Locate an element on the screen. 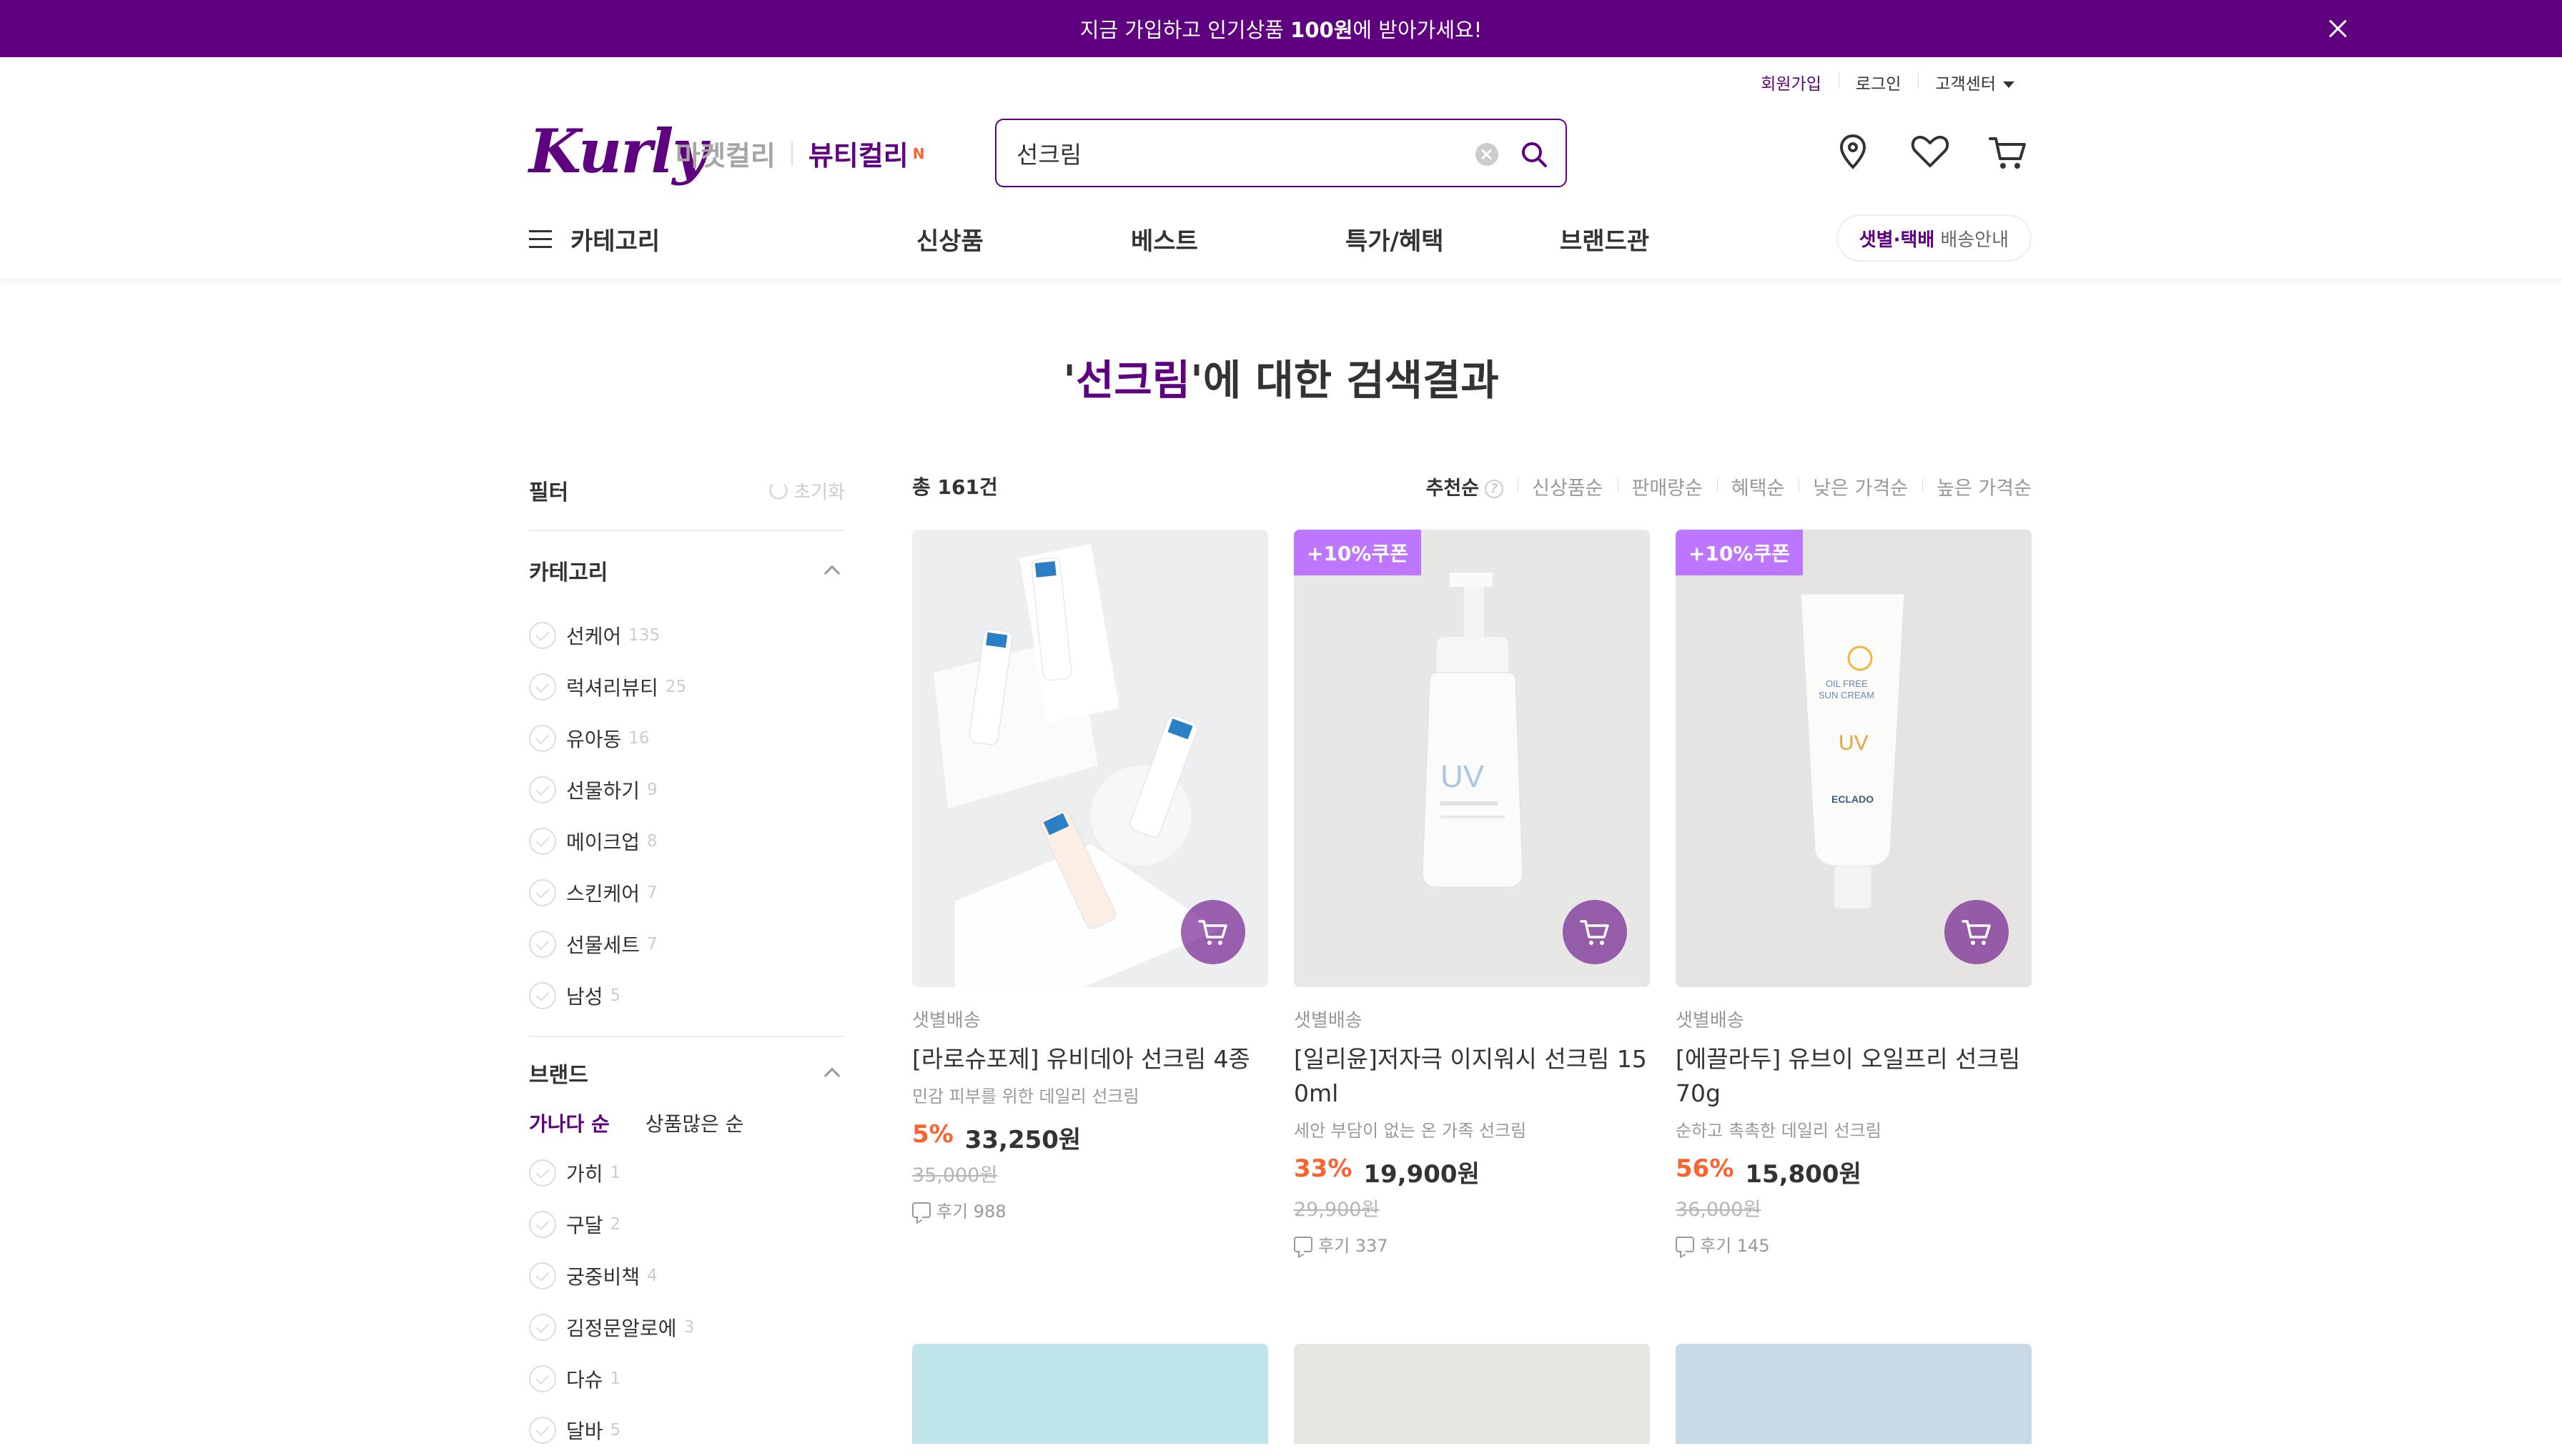 This screenshot has width=2562, height=1456. reset-button: 초기화 is located at coordinates (807, 490).